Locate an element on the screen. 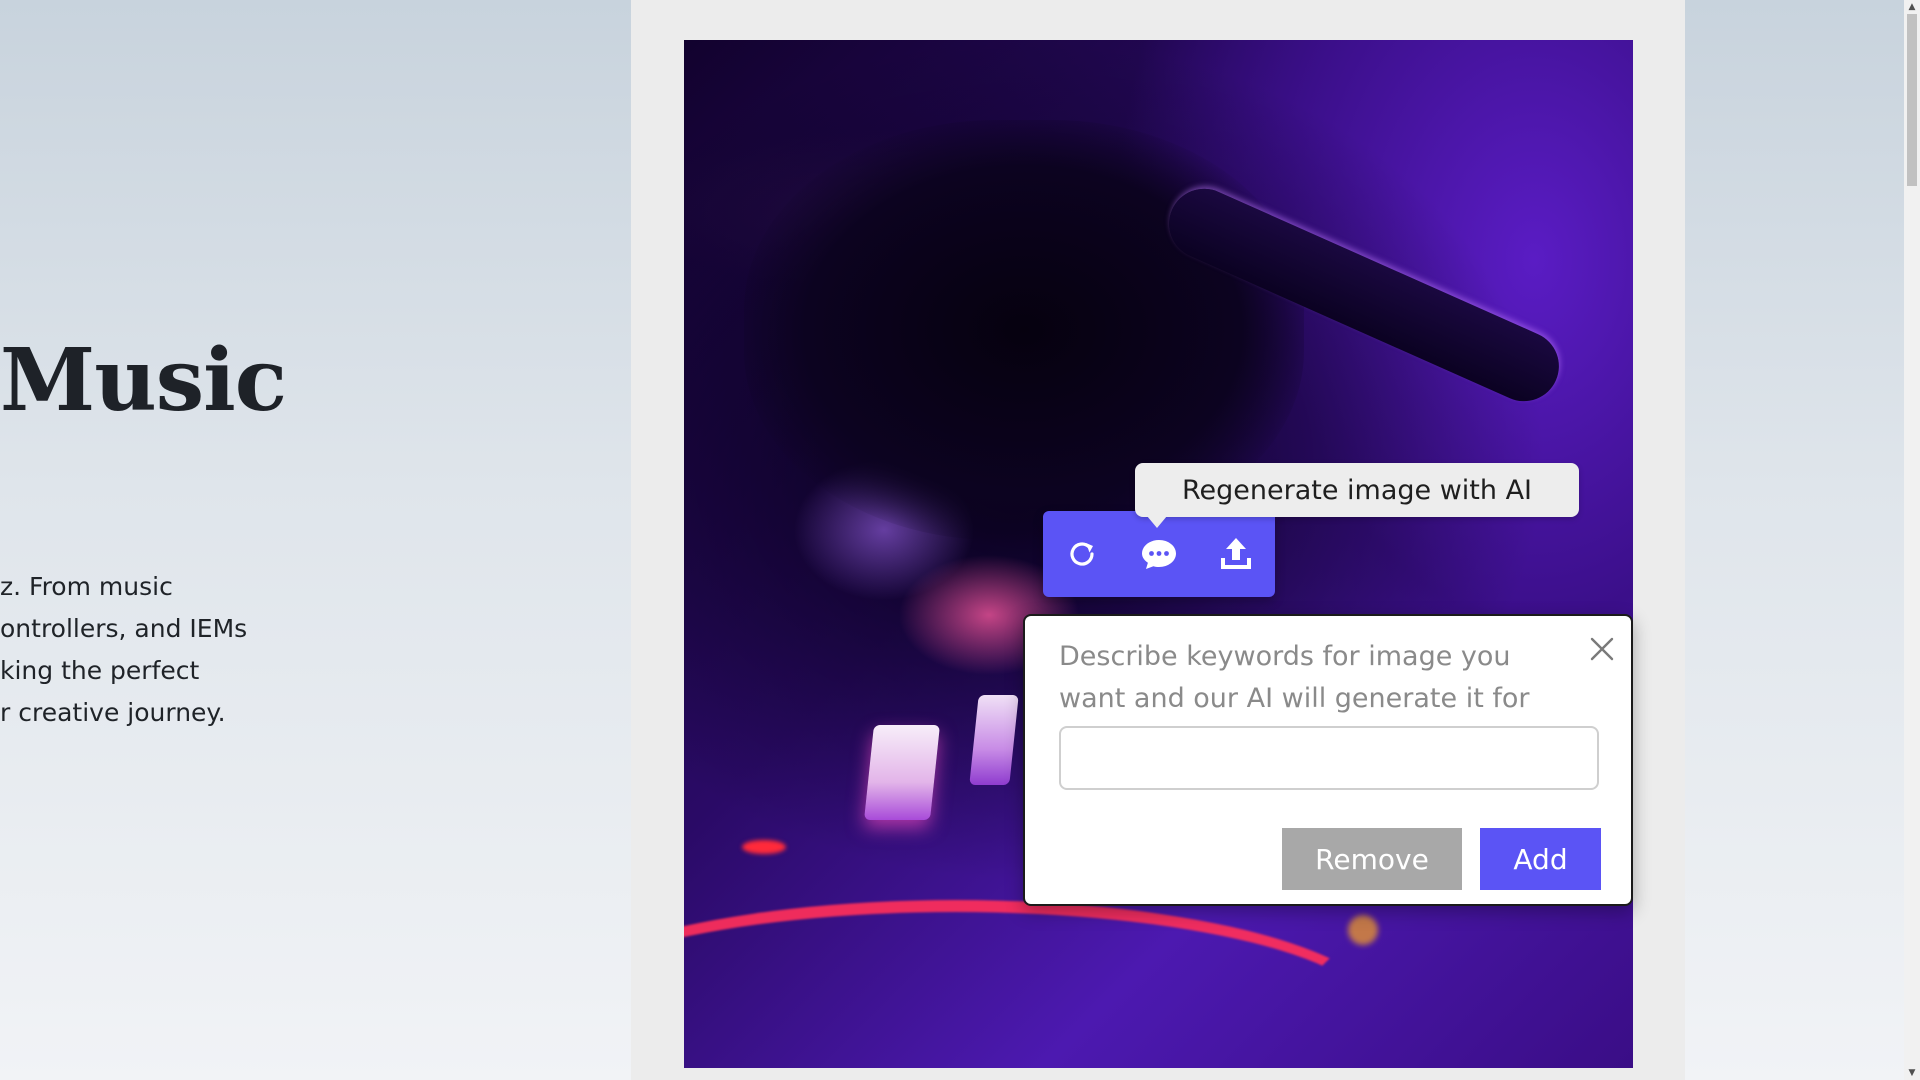 The height and width of the screenshot is (1080, 1920). image-orange-light is located at coordinates (1363, 930).